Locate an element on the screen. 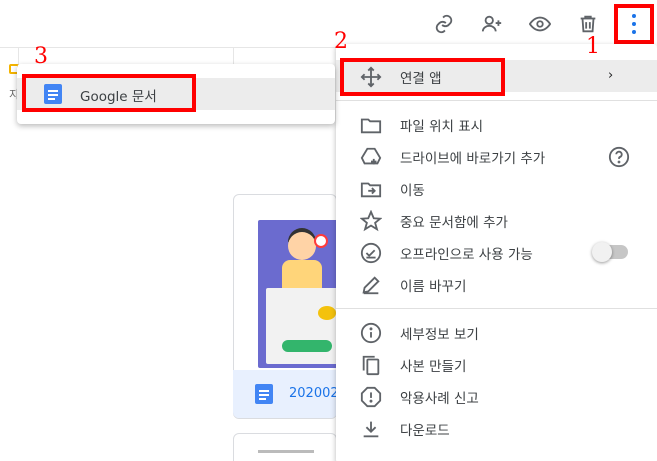 This screenshot has width=657, height=461. menu-item-make-copy: 사본 만들기 is located at coordinates (496, 364).